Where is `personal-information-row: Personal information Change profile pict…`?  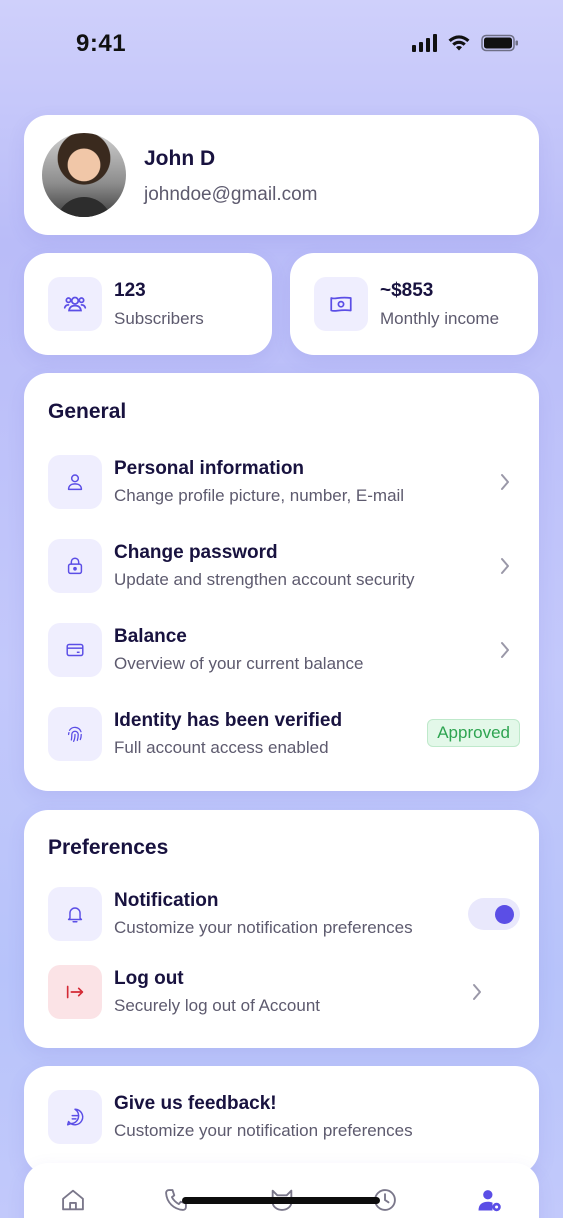
personal-information-row: Personal information Change profile pict… is located at coordinates (281, 483).